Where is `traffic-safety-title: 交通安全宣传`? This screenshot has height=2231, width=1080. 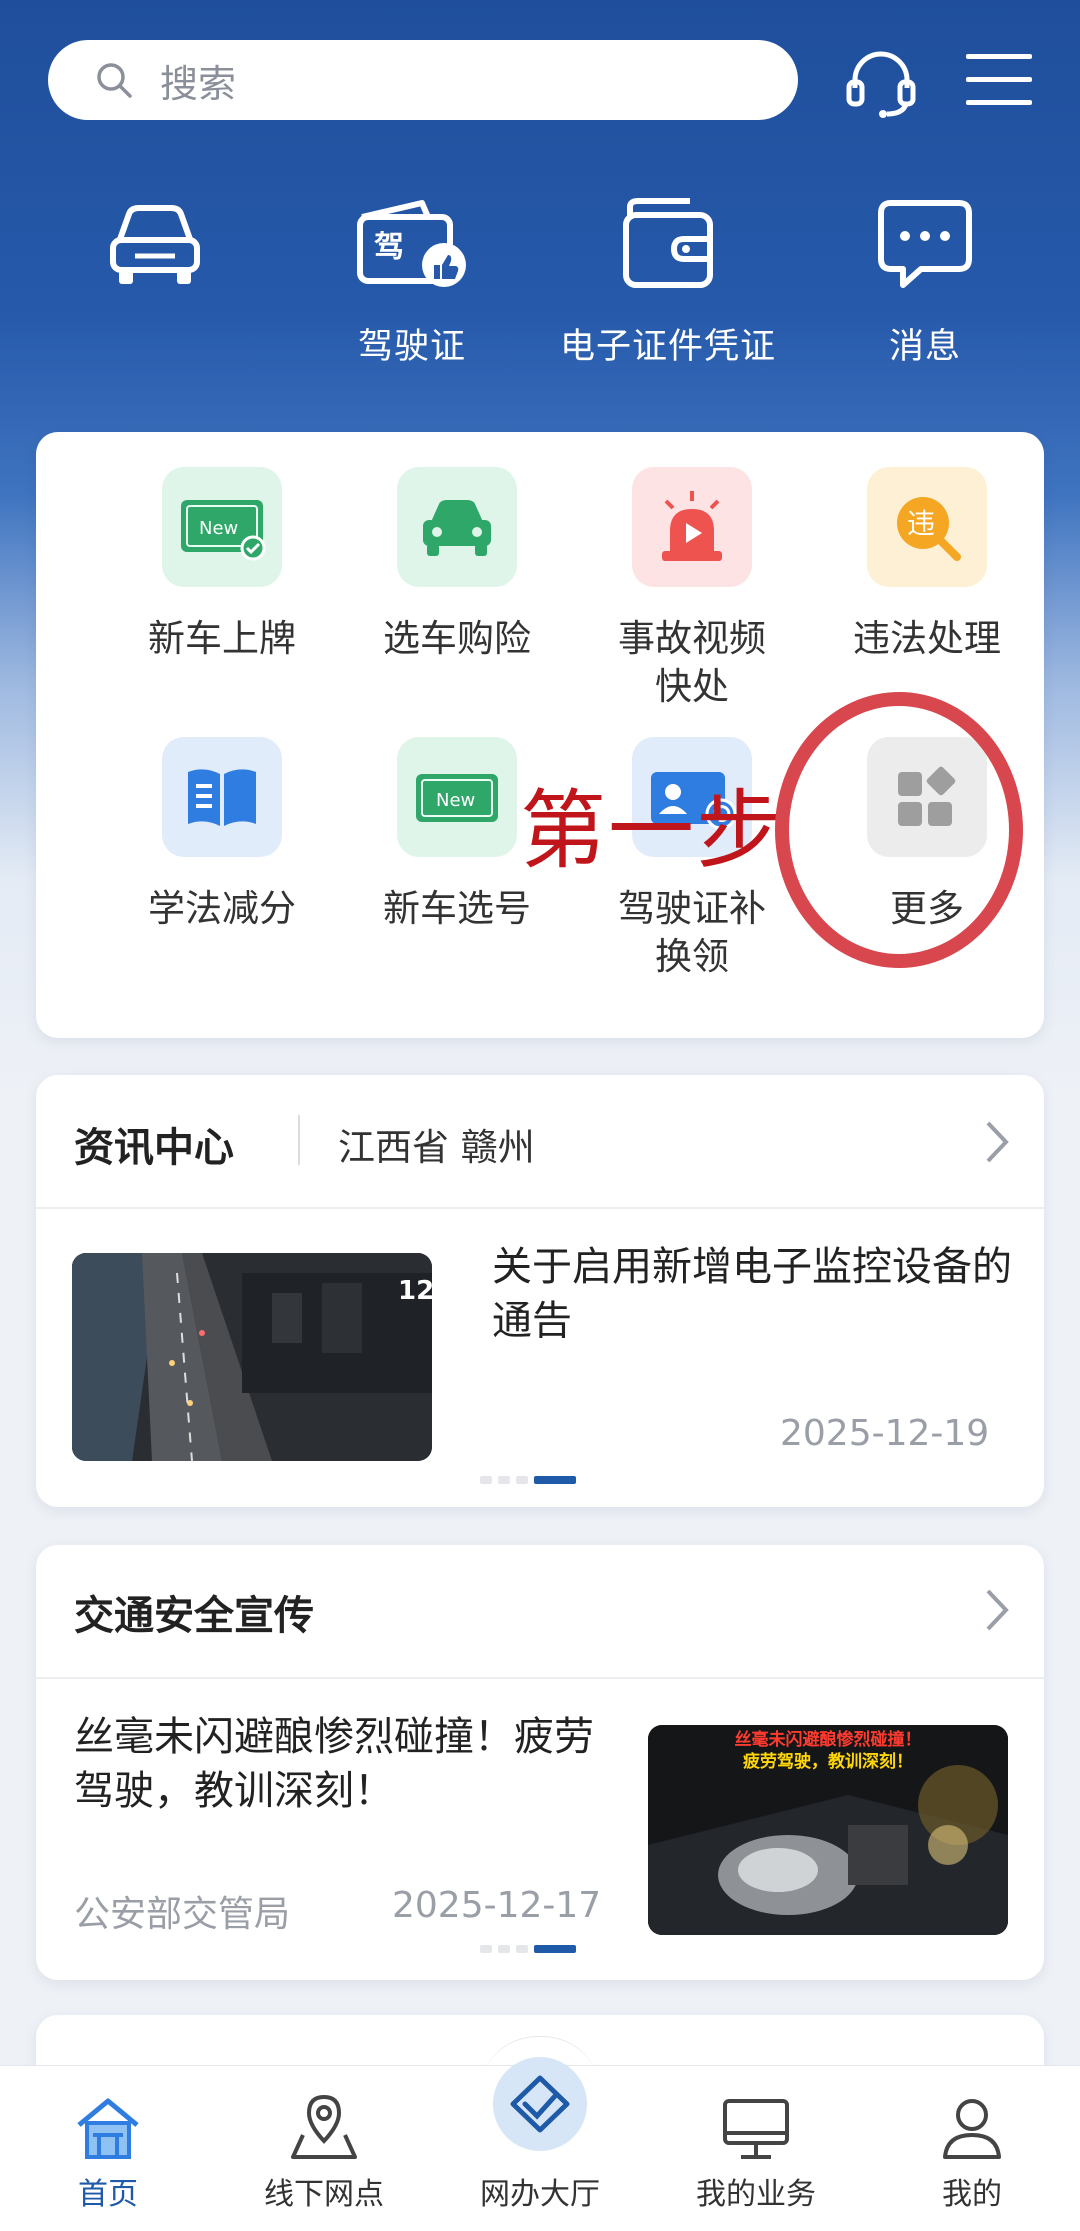 traffic-safety-title: 交通安全宣传 is located at coordinates (194, 1616).